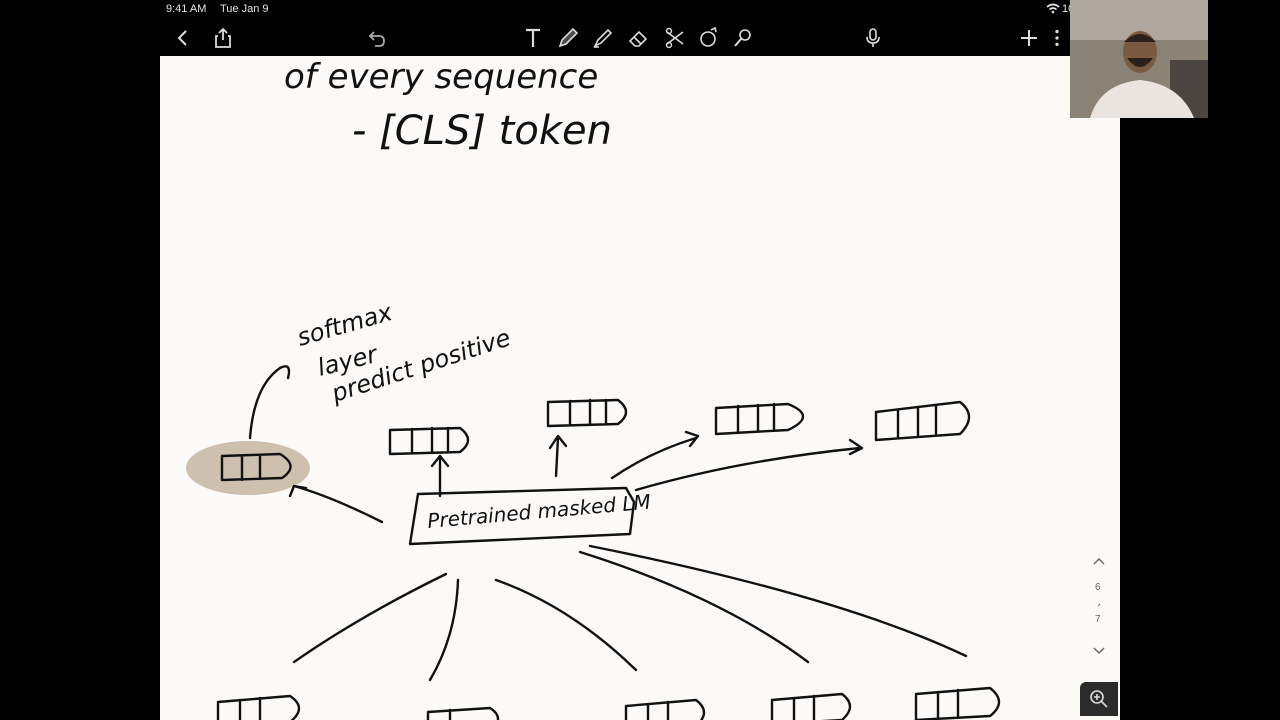 This screenshot has height=720, width=1280. I want to click on presenter-video, so click(1139, 59).